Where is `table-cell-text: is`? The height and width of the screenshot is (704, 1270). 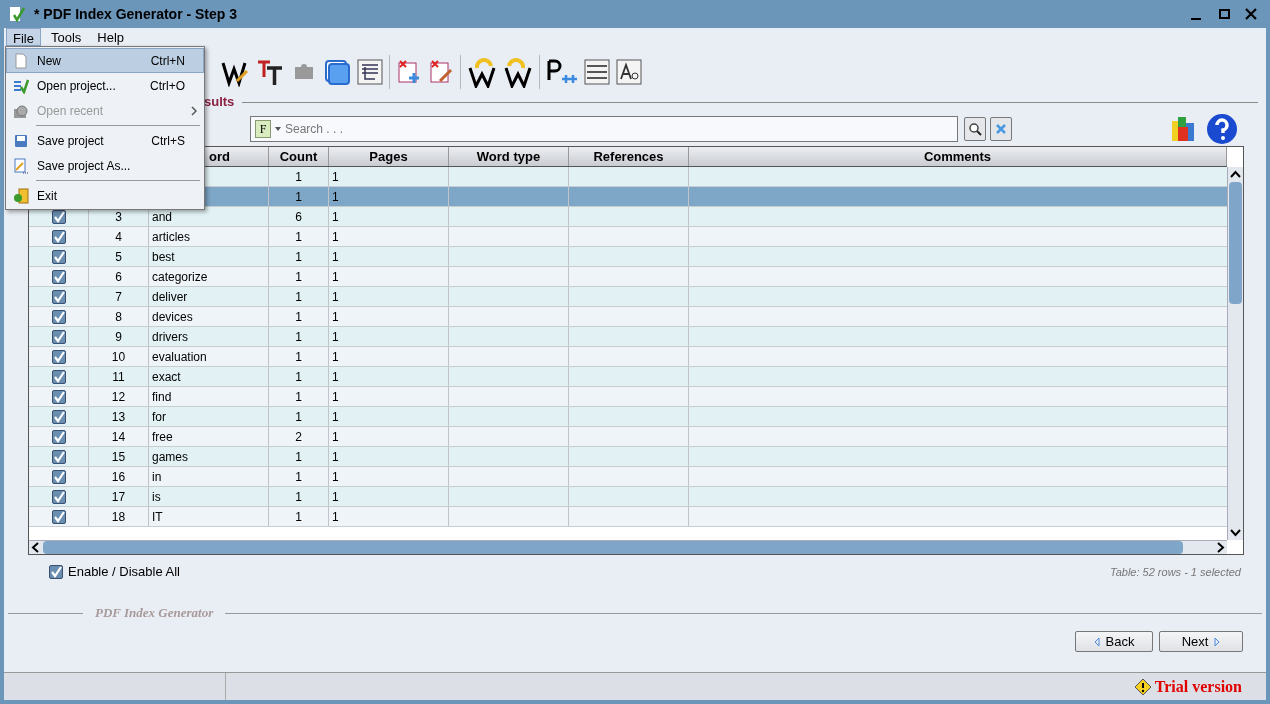 table-cell-text: is is located at coordinates (156, 497).